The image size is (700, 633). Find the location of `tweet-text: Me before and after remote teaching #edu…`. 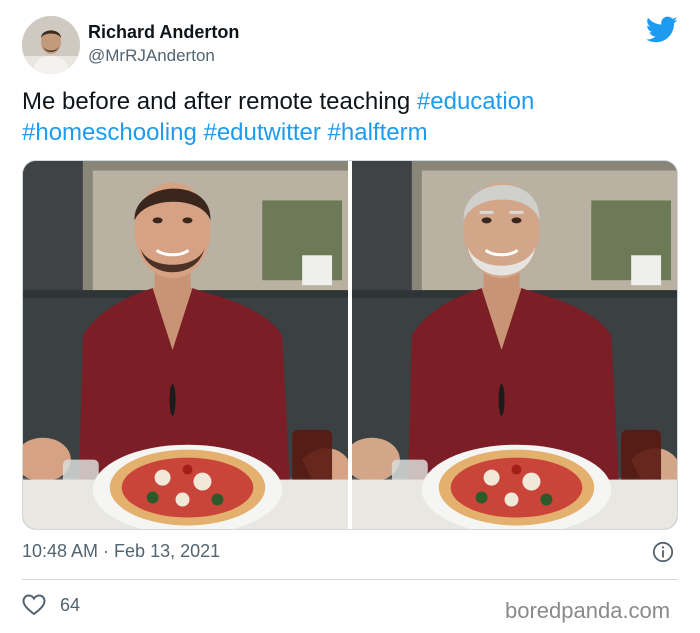

tweet-text: Me before and after remote teaching #edu… is located at coordinates (342, 117).